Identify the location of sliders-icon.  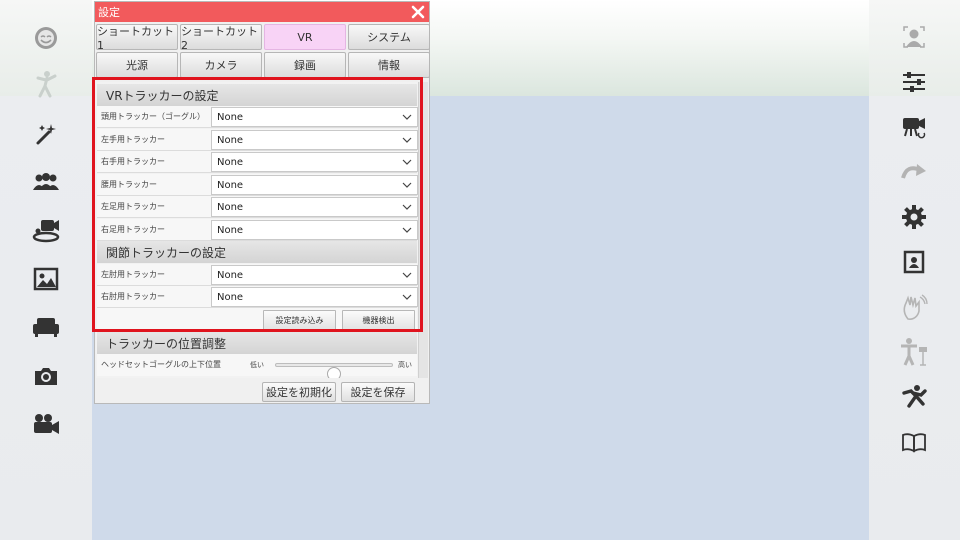
(914, 82).